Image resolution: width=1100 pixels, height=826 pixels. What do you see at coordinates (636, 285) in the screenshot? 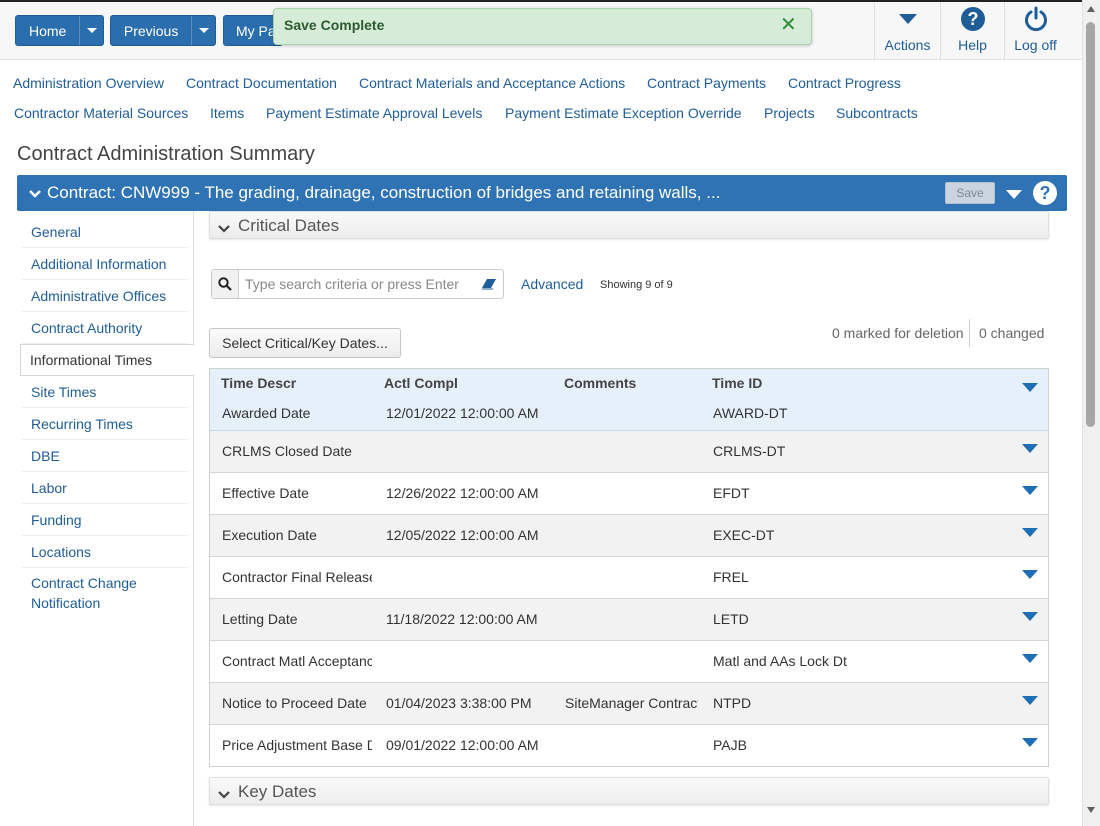
I see `showing-count: Showing 9 of 9` at bounding box center [636, 285].